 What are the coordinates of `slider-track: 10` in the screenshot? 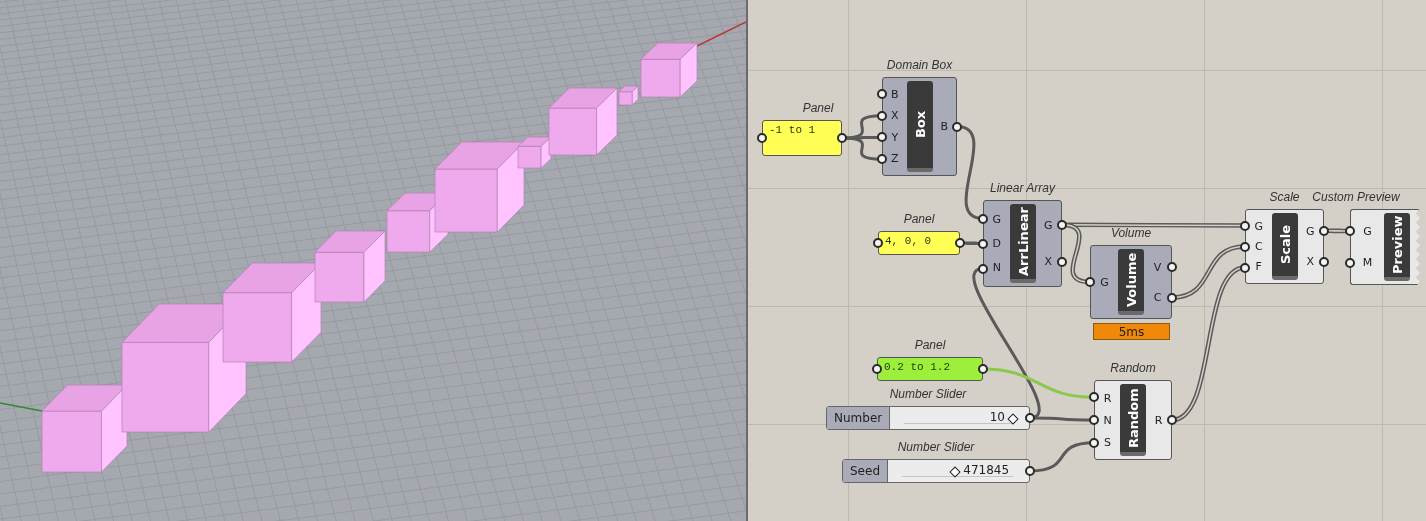 It's located at (959, 418).